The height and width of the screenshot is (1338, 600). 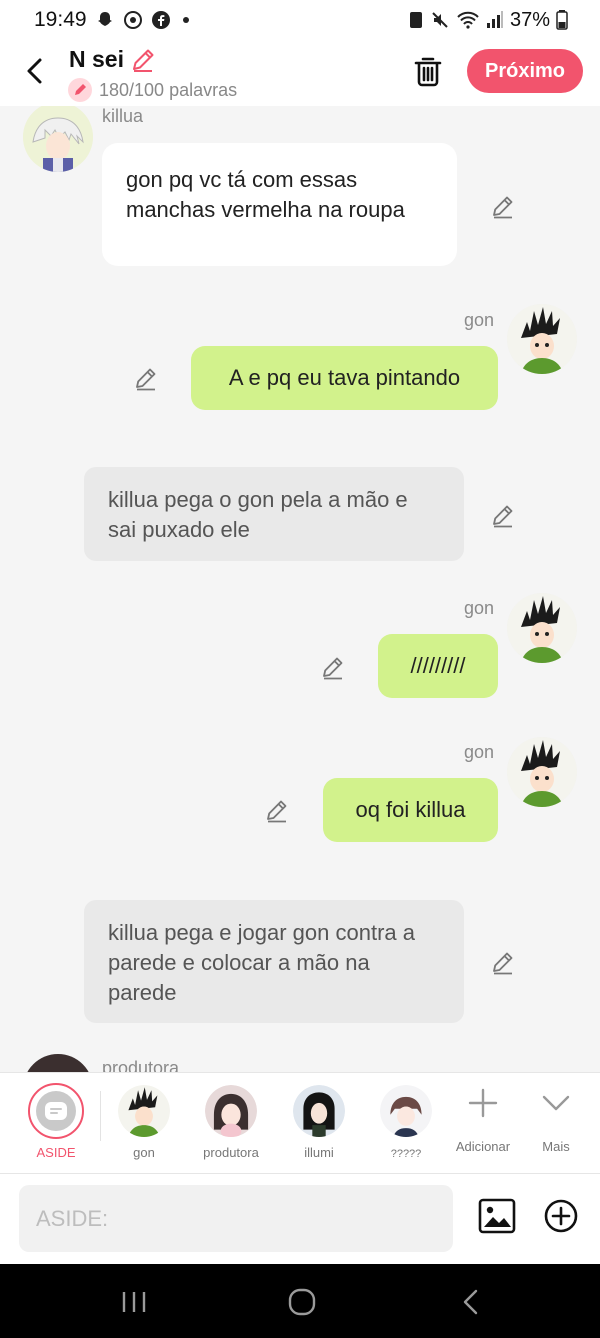 I want to click on character-label: gon, so click(x=144, y=1152).